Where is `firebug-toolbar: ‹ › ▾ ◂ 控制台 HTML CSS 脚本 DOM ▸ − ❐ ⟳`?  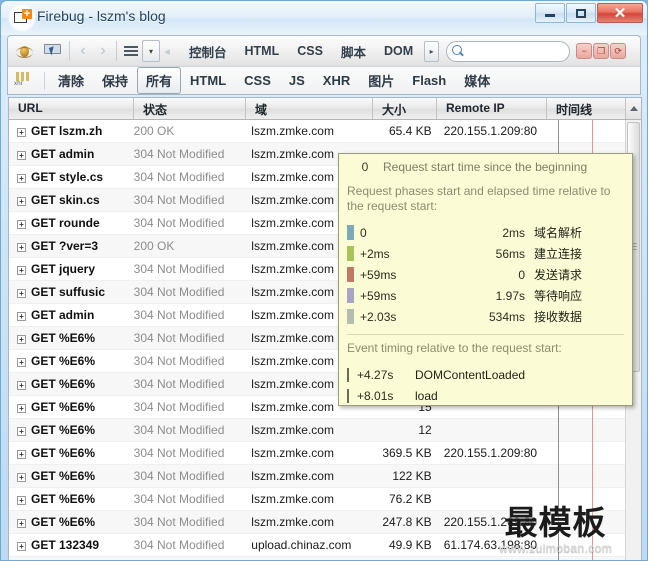
firebug-toolbar: ‹ › ▾ ◂ 控制台 HTML CSS 脚本 DOM ▸ − ❐ ⟳ is located at coordinates (324, 50).